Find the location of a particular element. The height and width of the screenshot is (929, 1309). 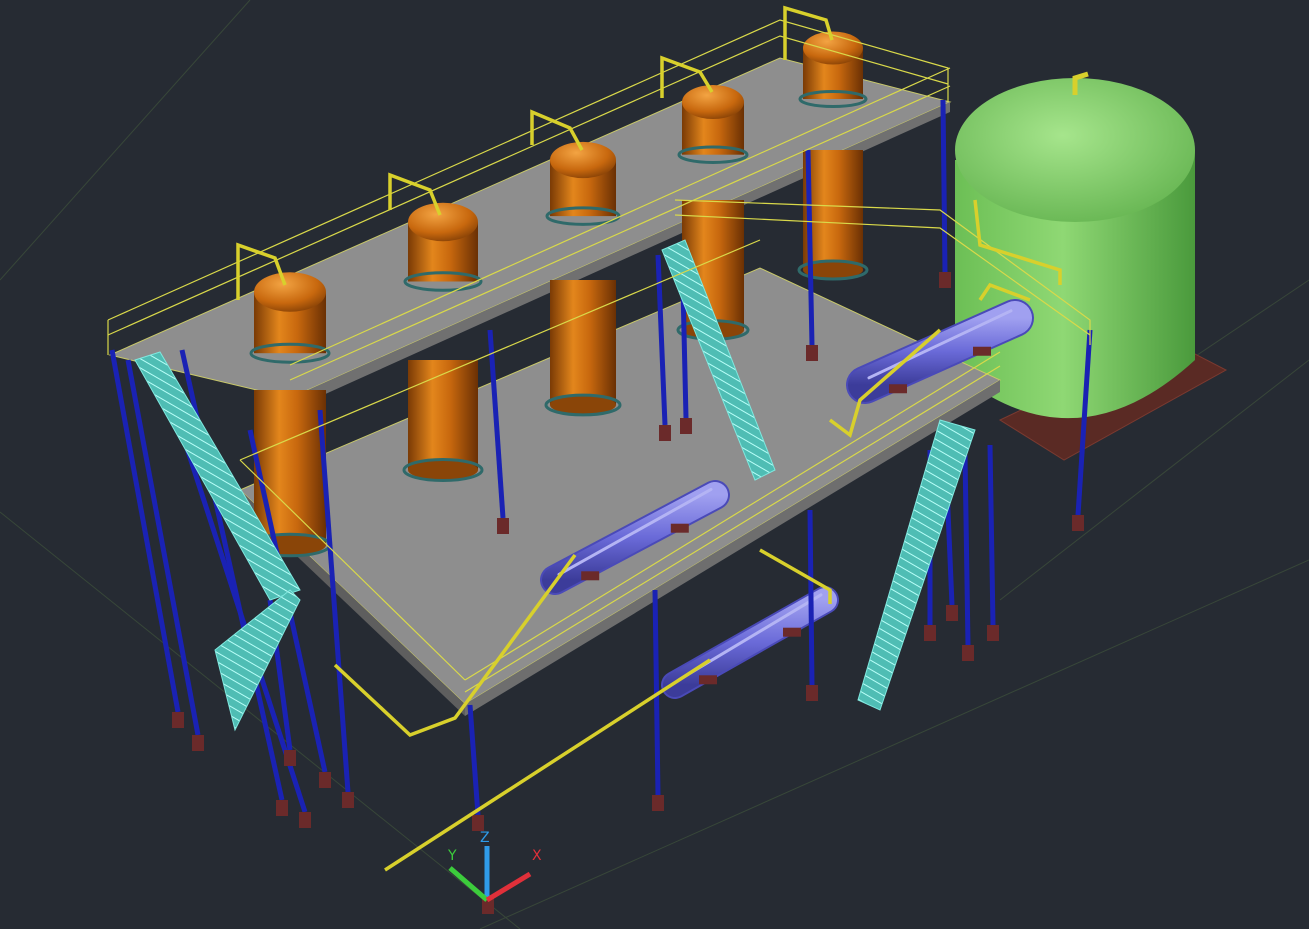

x-axis-icon is located at coordinates (508, 887).